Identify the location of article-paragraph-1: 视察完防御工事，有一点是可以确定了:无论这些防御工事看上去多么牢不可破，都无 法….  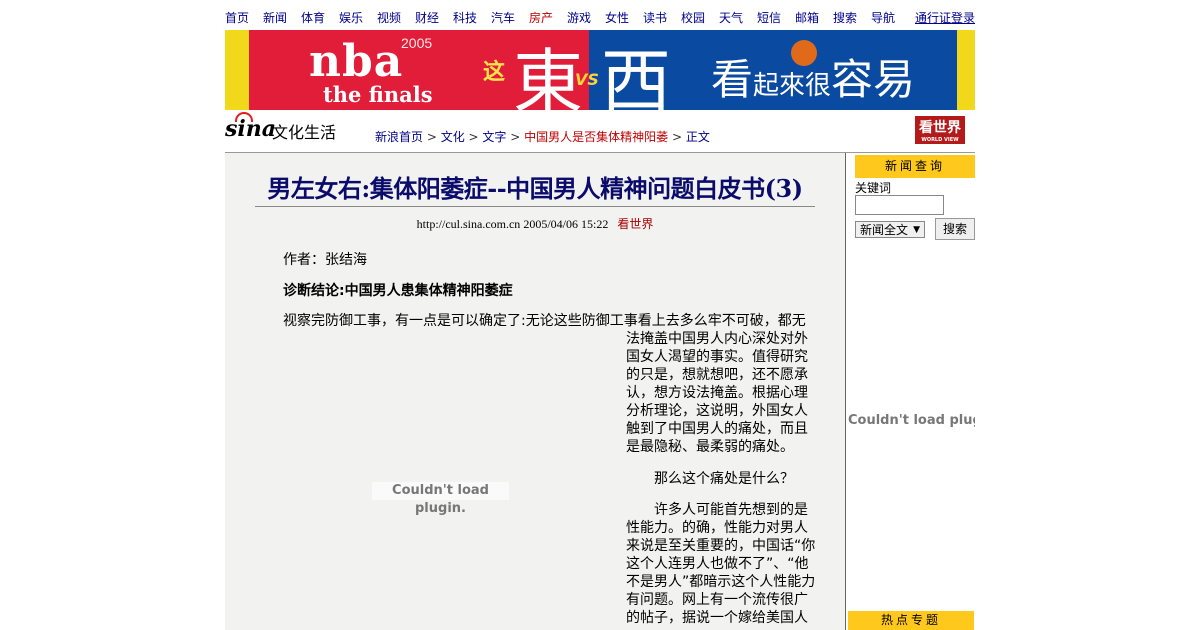
(549, 384).